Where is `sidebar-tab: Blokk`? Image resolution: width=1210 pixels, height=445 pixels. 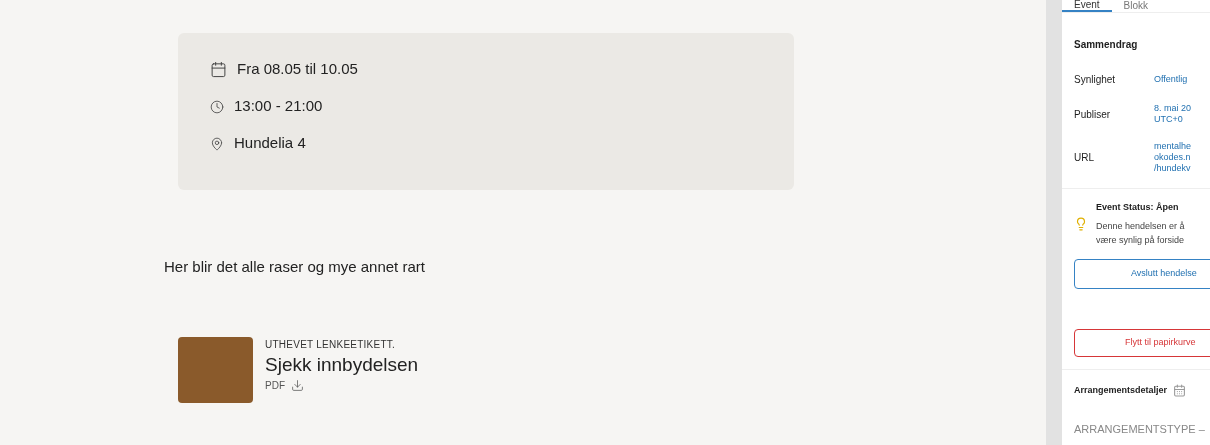 sidebar-tab: Blokk is located at coordinates (1136, 6).